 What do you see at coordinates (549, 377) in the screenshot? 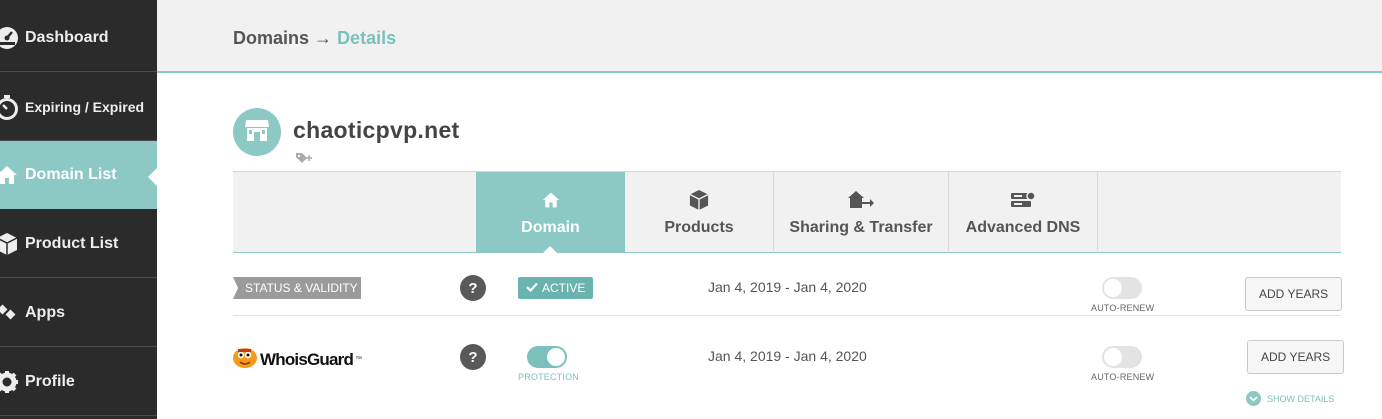
I see `protection-label: PROTECTION` at bounding box center [549, 377].